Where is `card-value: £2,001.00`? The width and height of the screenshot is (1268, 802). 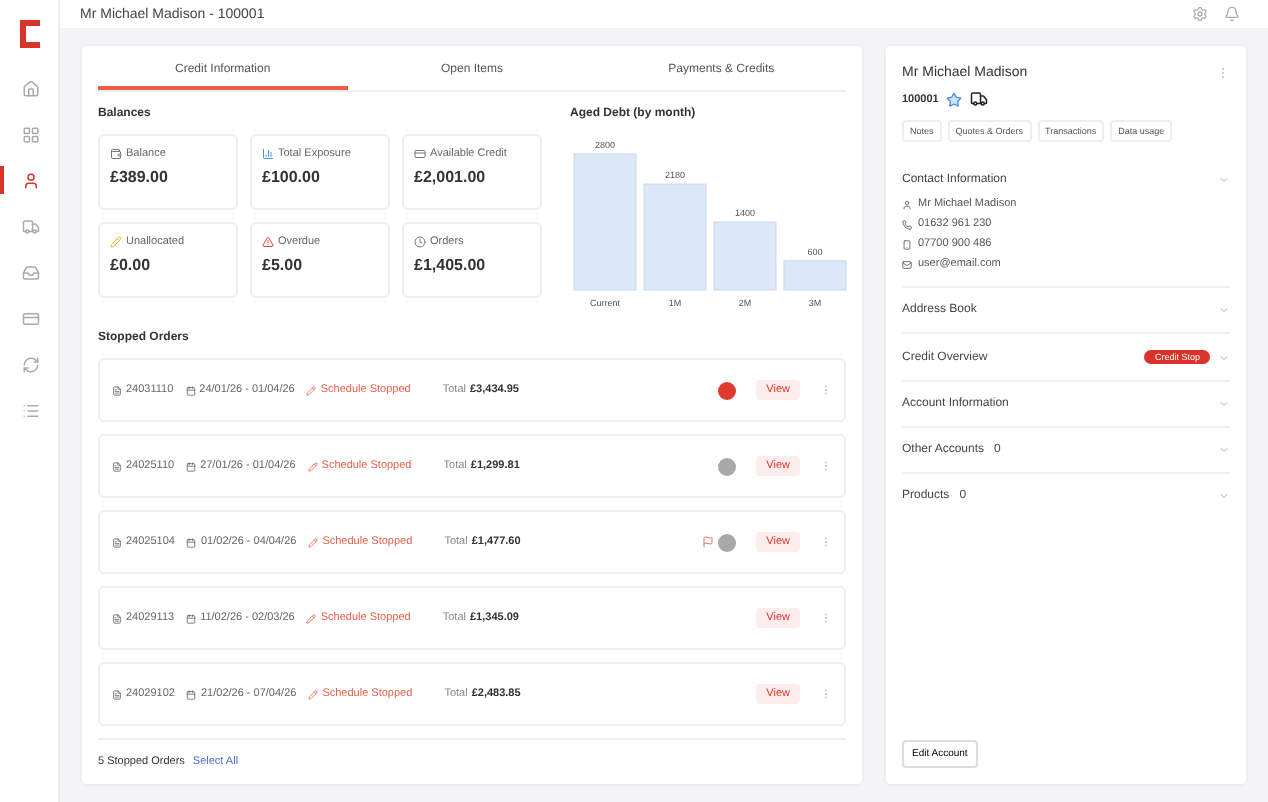 card-value: £2,001.00 is located at coordinates (451, 177).